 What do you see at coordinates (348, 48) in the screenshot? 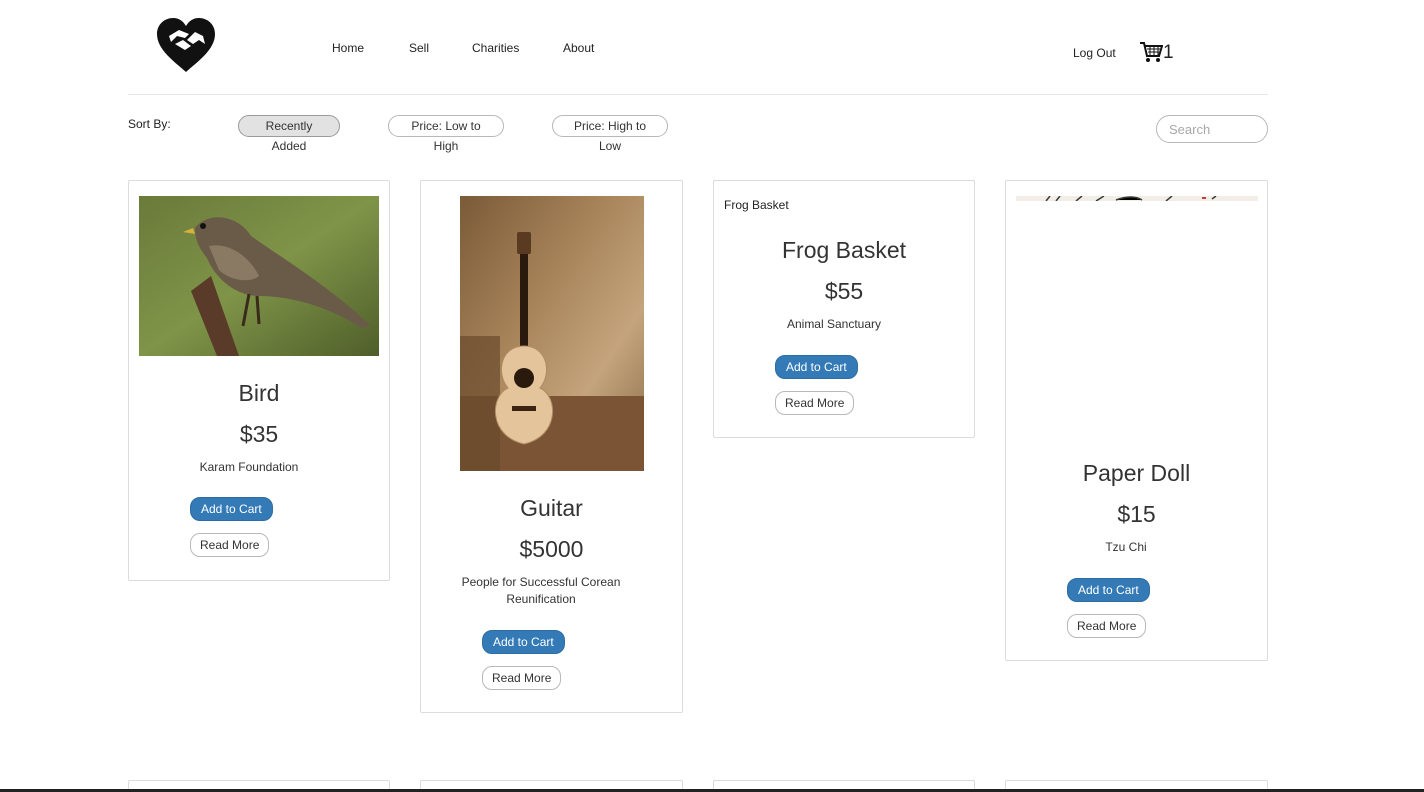
I see `nav-home: Home` at bounding box center [348, 48].